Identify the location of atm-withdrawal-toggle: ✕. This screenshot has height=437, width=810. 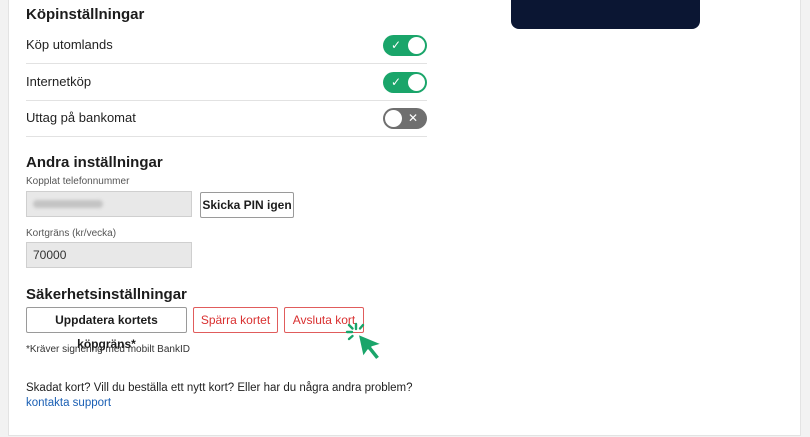
(405, 118).